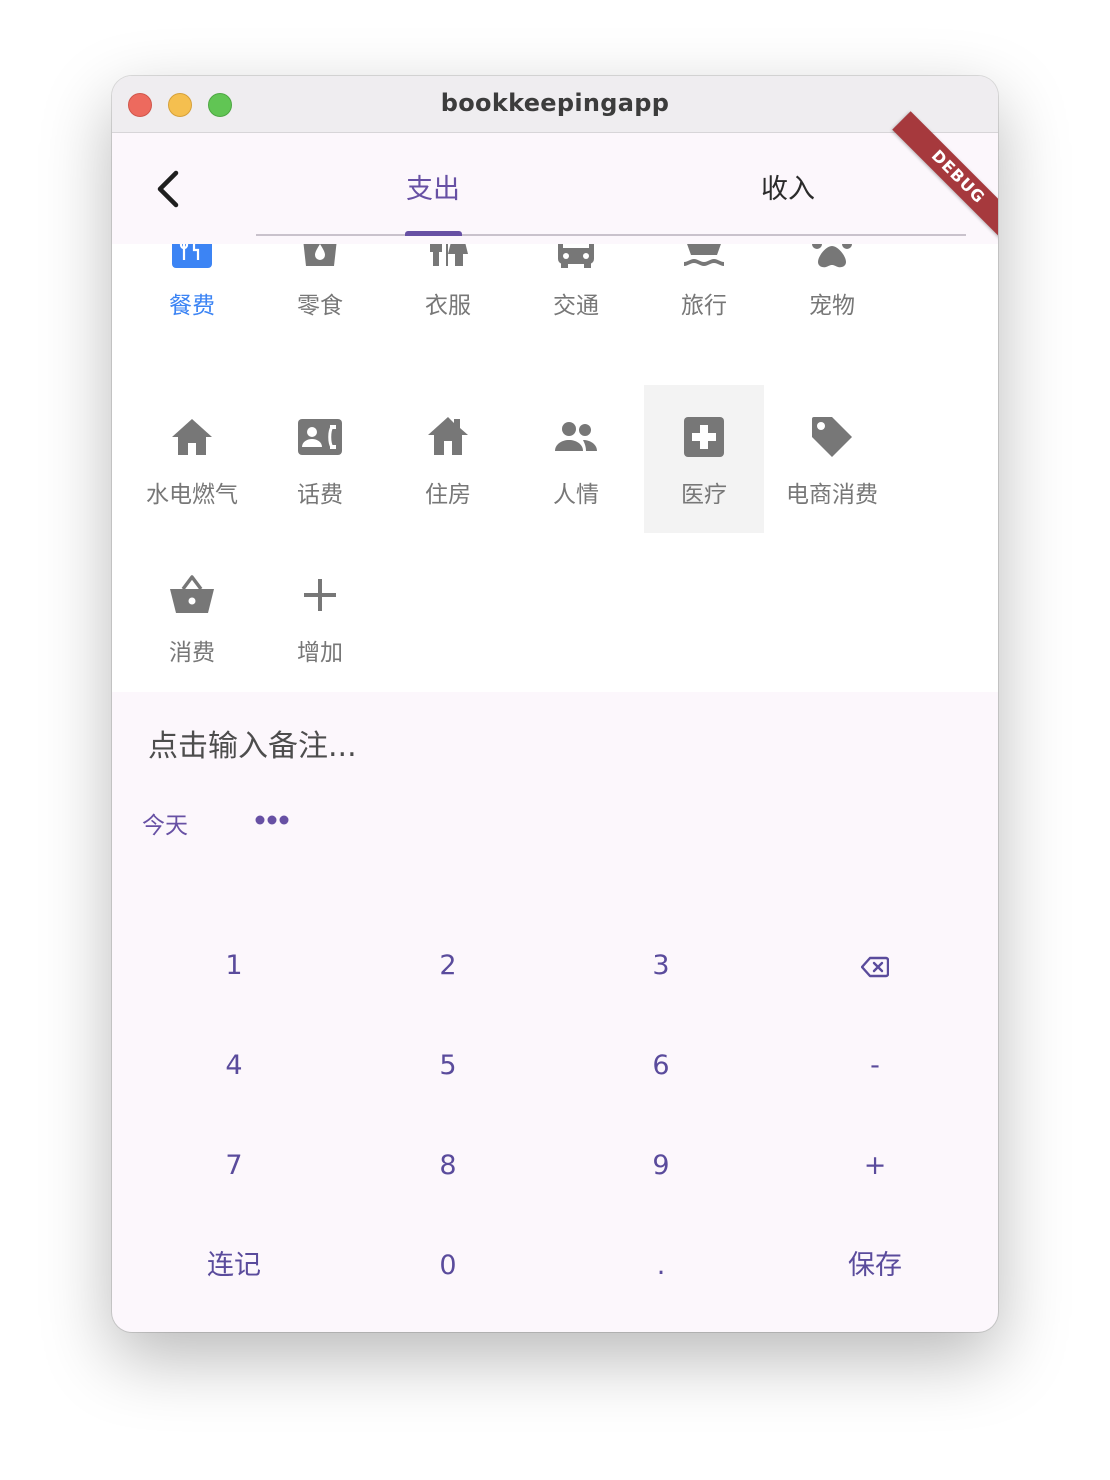  I want to click on category-label: 旅行, so click(704, 306).